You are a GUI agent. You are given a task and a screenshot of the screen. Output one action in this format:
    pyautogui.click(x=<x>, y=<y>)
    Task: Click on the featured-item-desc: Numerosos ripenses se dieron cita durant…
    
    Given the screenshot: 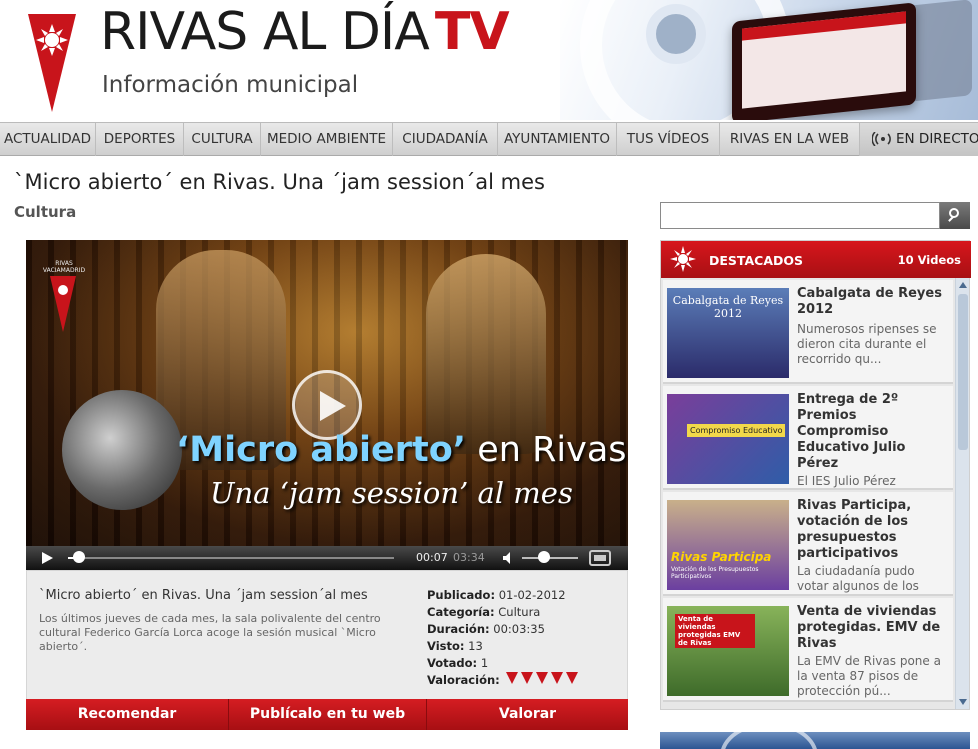 What is the action you would take?
    pyautogui.click(x=867, y=344)
    